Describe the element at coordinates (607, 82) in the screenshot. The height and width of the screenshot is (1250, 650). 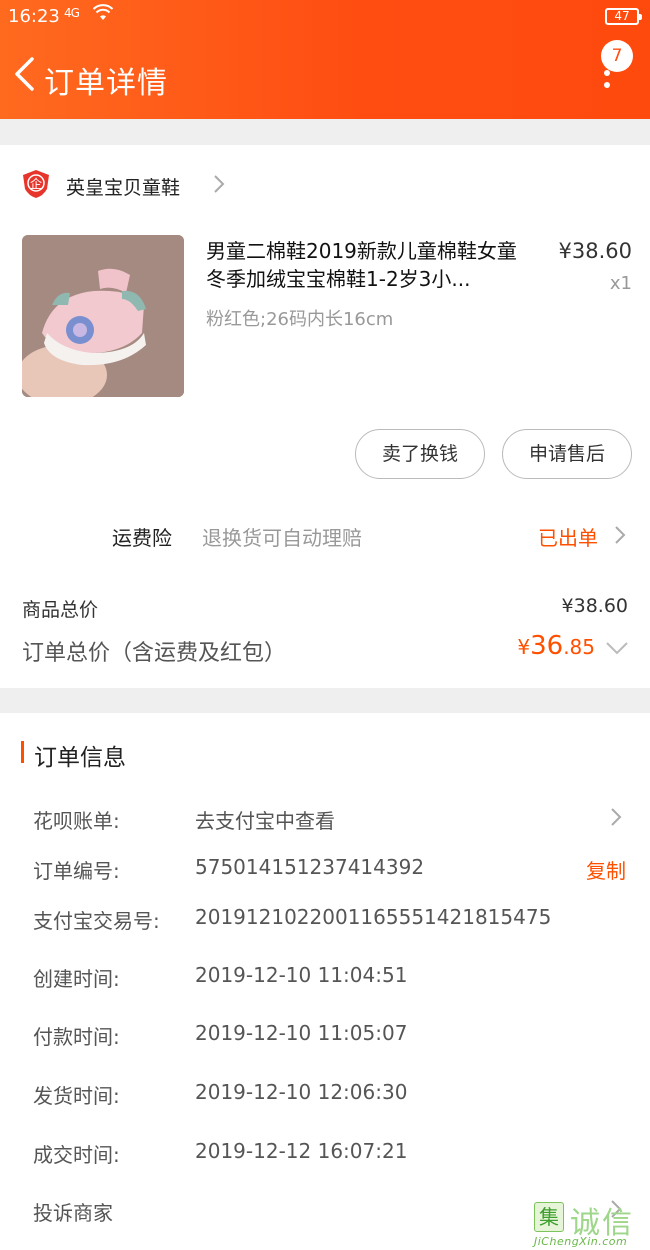
I see `more-vertical-icon` at that location.